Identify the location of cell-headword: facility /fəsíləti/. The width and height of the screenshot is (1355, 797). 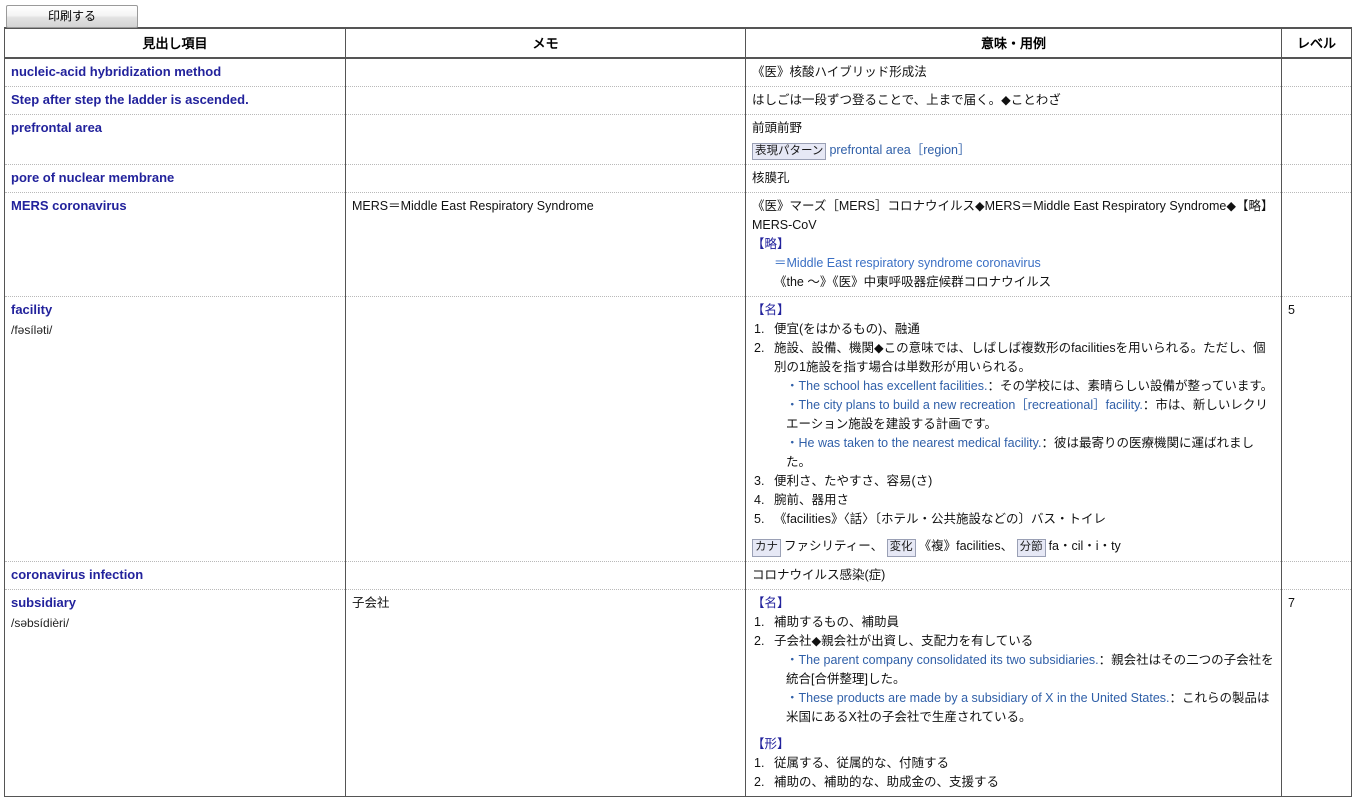
(175, 429).